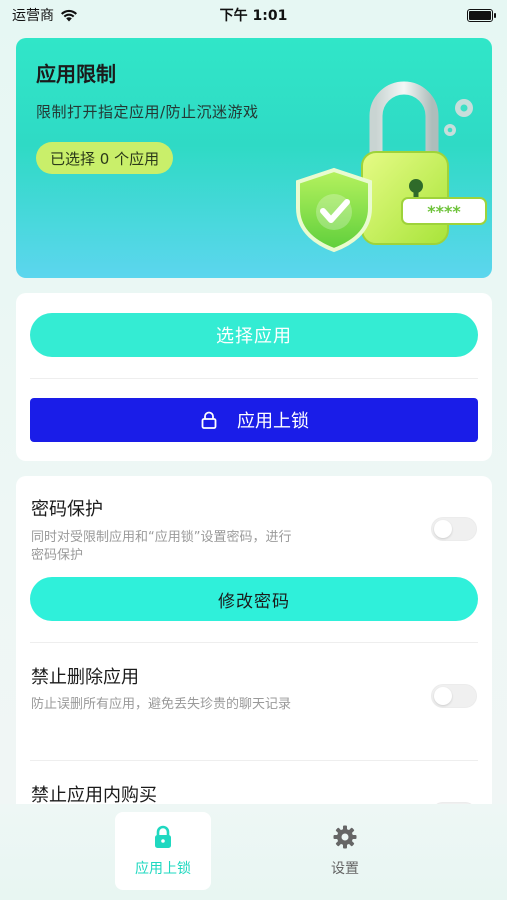 This screenshot has height=900, width=507. Describe the element at coordinates (345, 869) in the screenshot. I see `tab-settings-label: 设置` at that location.